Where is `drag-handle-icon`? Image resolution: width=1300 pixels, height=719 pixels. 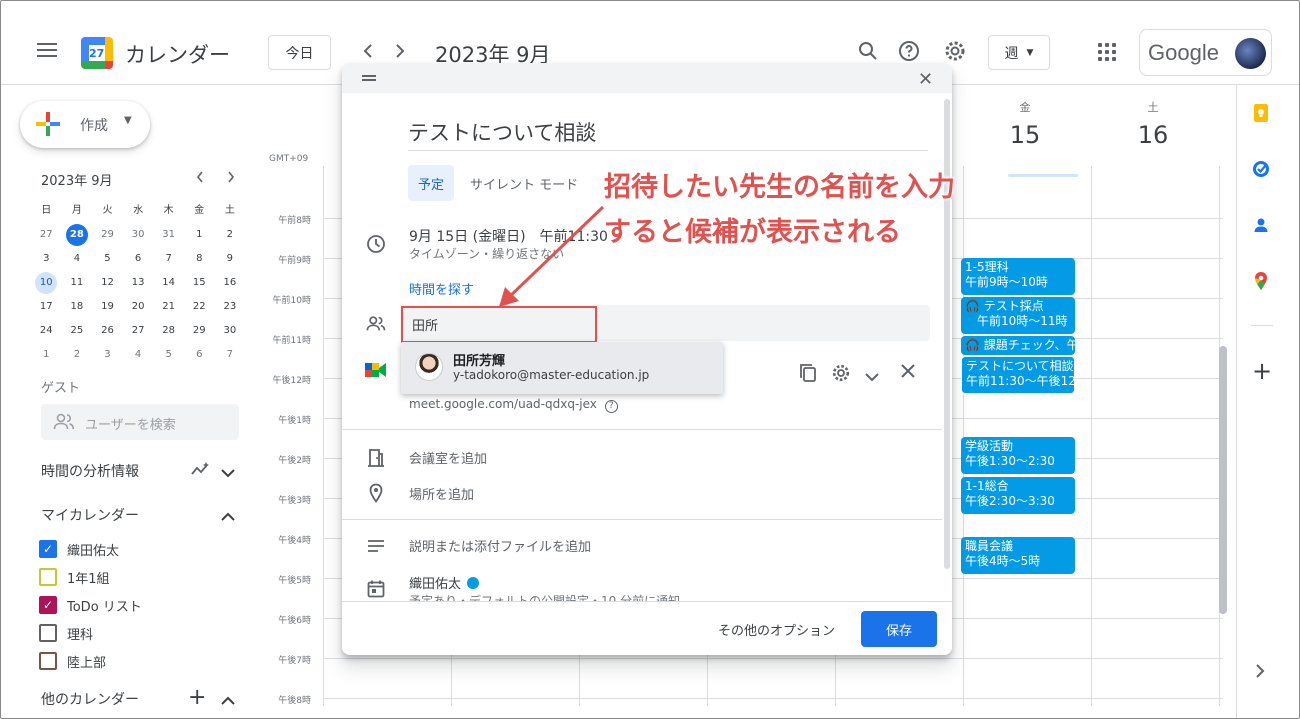
drag-handle-icon is located at coordinates (369, 78).